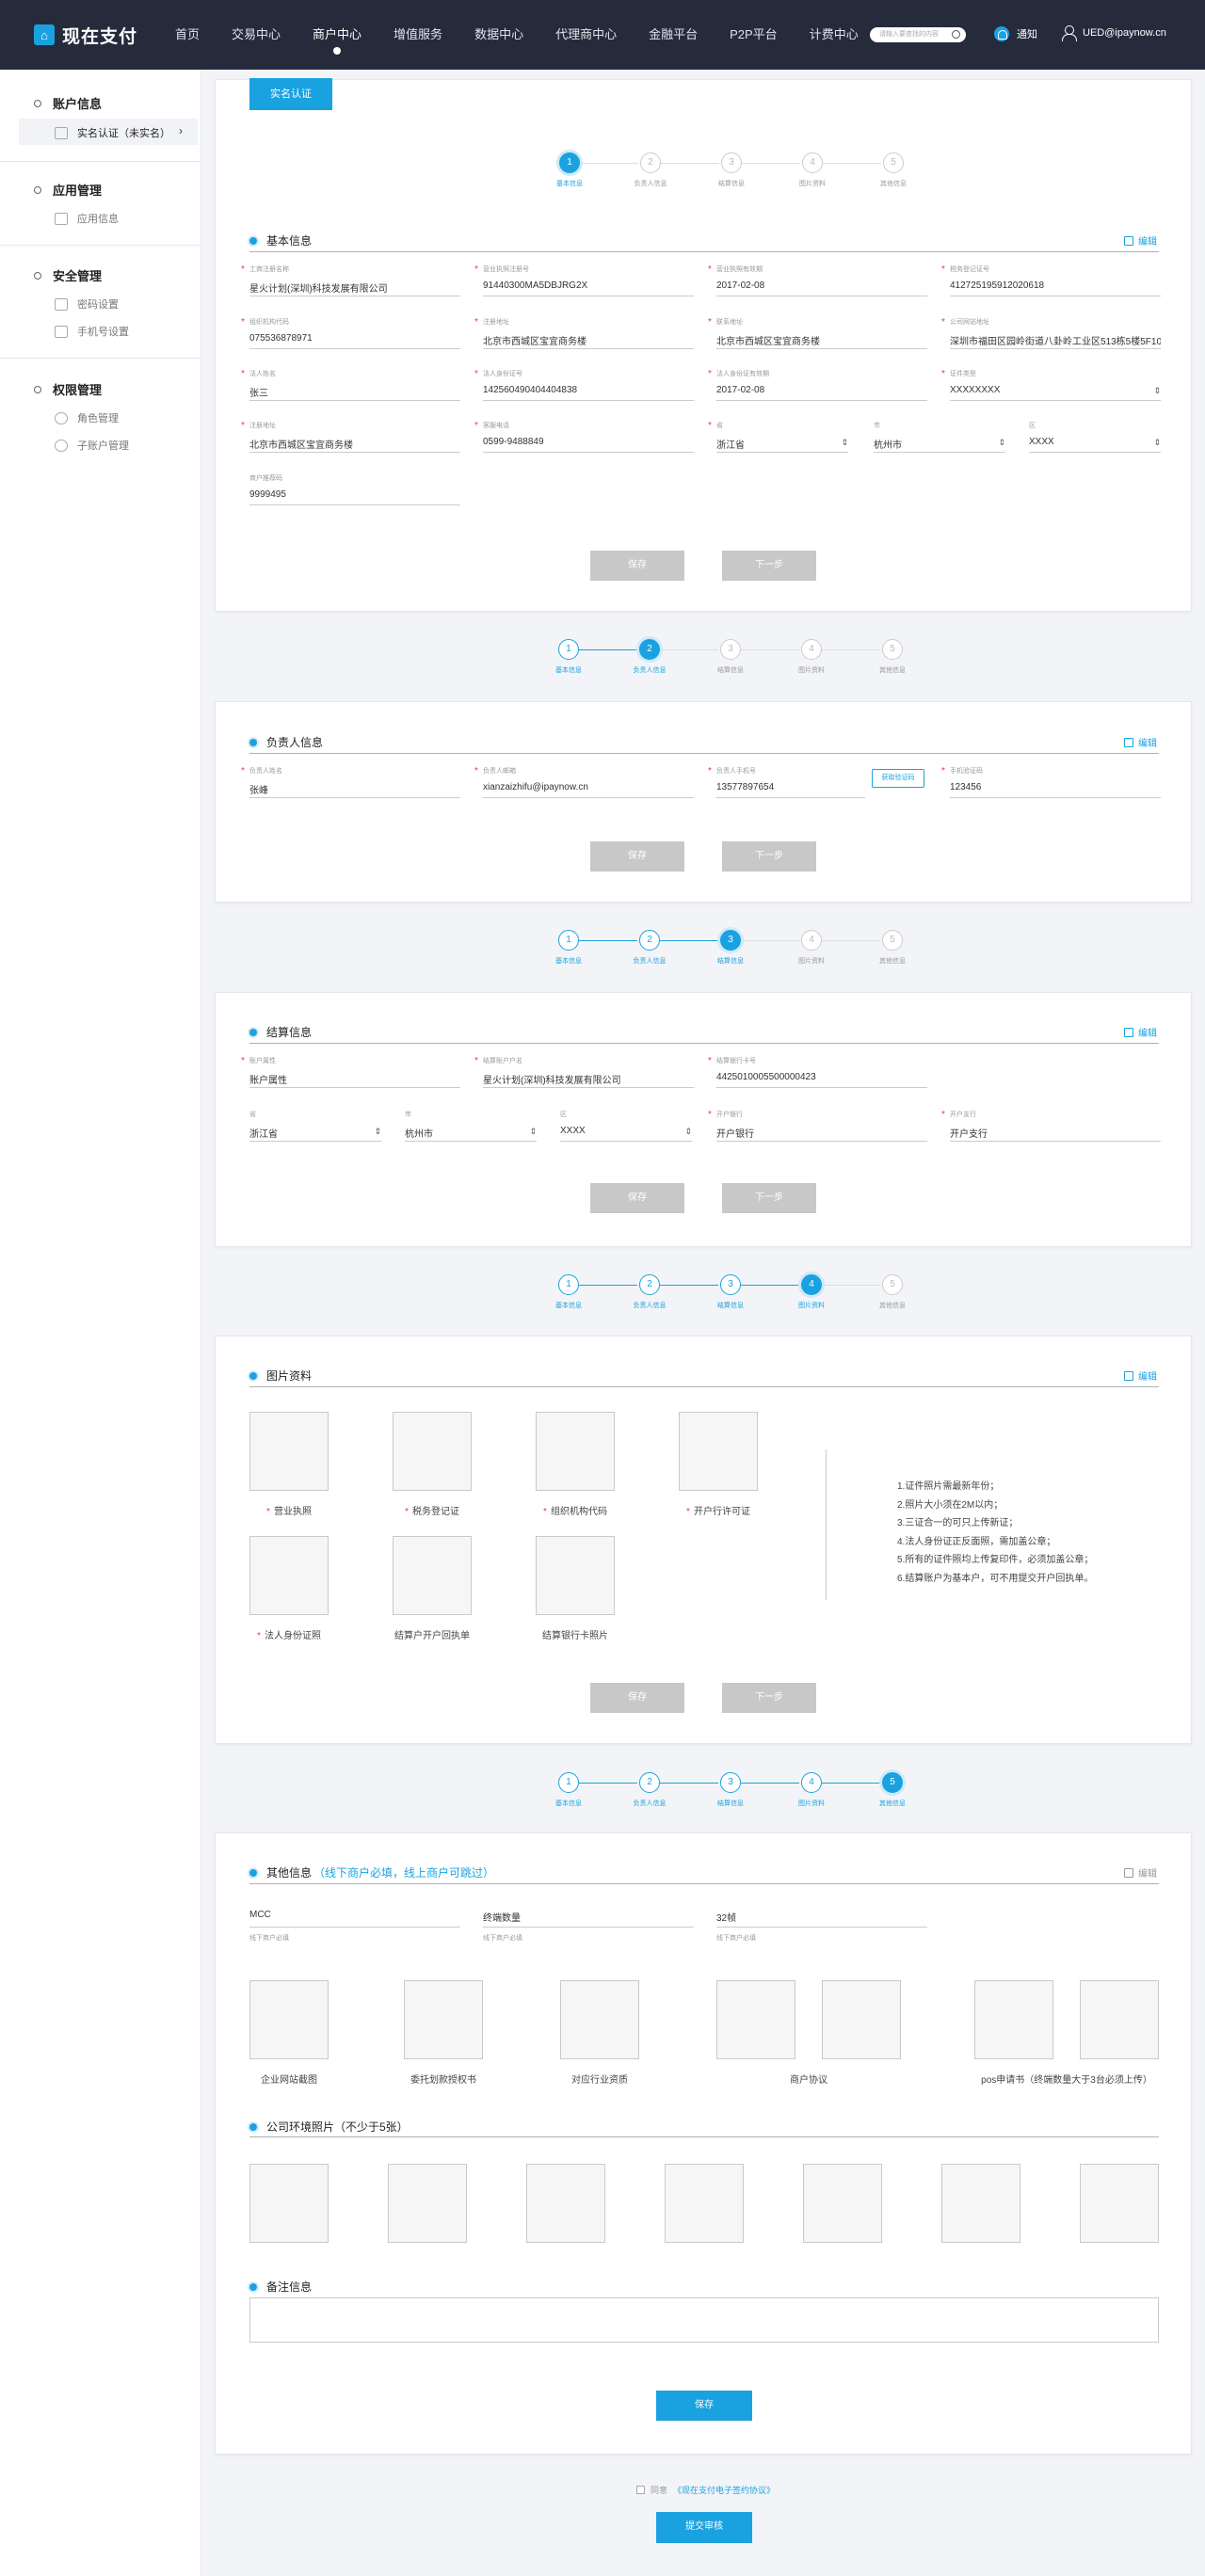  I want to click on form-field: 商户推荐码 9999495, so click(354, 489).